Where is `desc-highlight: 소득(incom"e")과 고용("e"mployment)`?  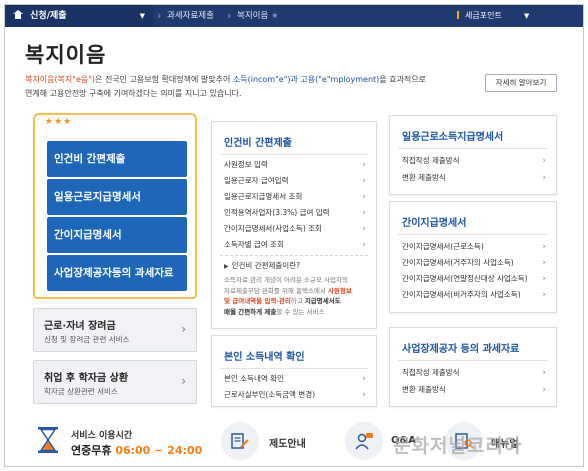 desc-highlight: 소득(incom"e")과 고용("e"mployment) is located at coordinates (306, 79).